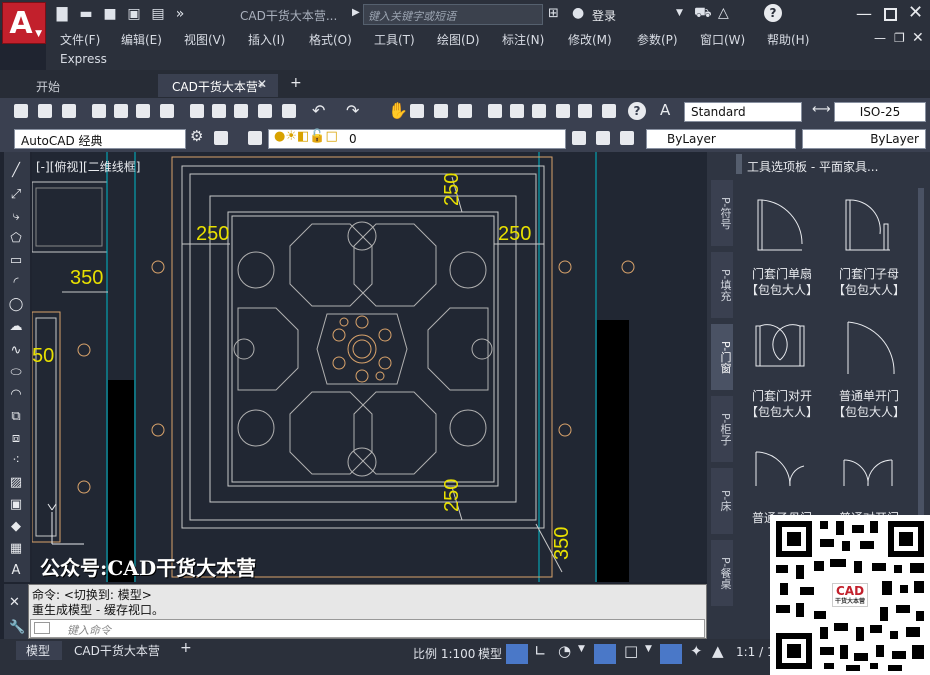  Describe the element at coordinates (773, 13) in the screenshot. I see `help-button: ?` at that location.